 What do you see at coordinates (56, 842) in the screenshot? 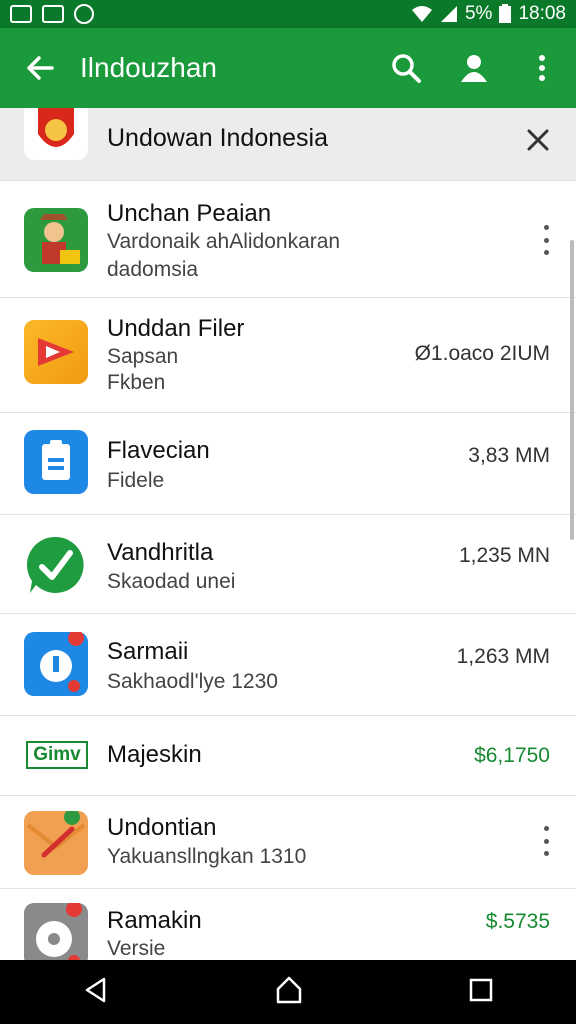
I see `envelope-app-icon` at bounding box center [56, 842].